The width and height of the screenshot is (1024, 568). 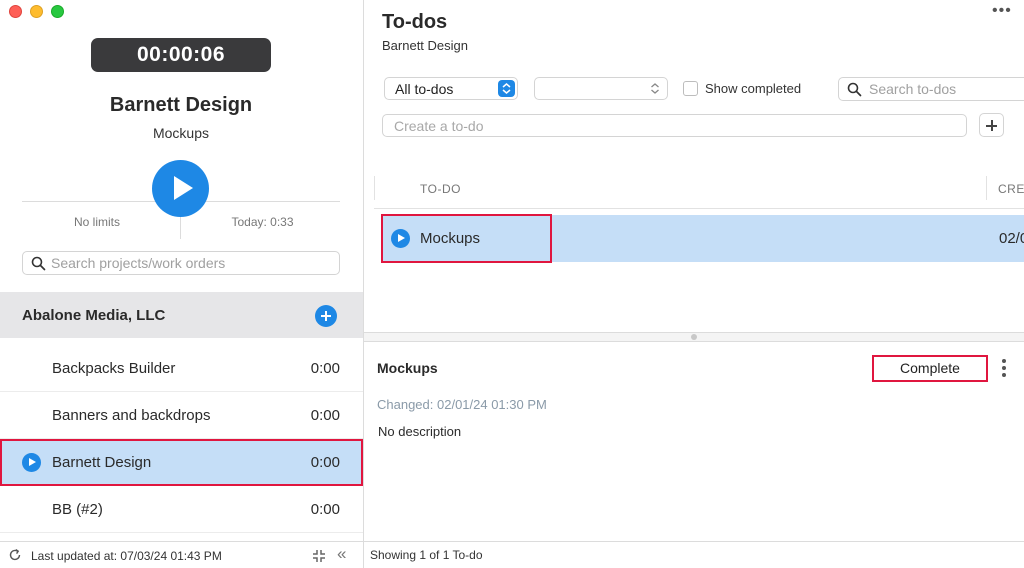 What do you see at coordinates (440, 189) in the screenshot?
I see `column-header-todo: TO-DO` at bounding box center [440, 189].